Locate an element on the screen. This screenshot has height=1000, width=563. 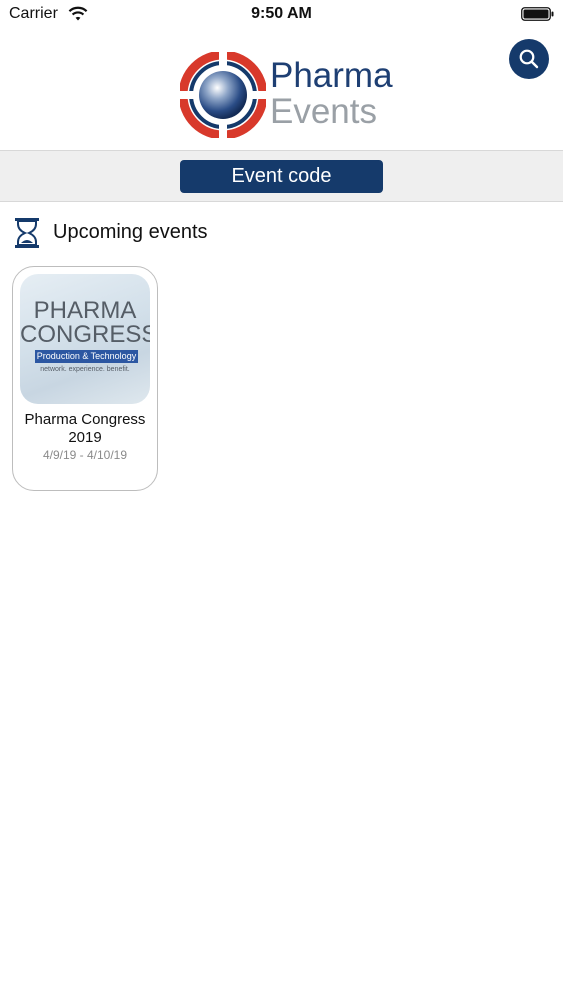
event-code-button: Event code is located at coordinates (281, 176).